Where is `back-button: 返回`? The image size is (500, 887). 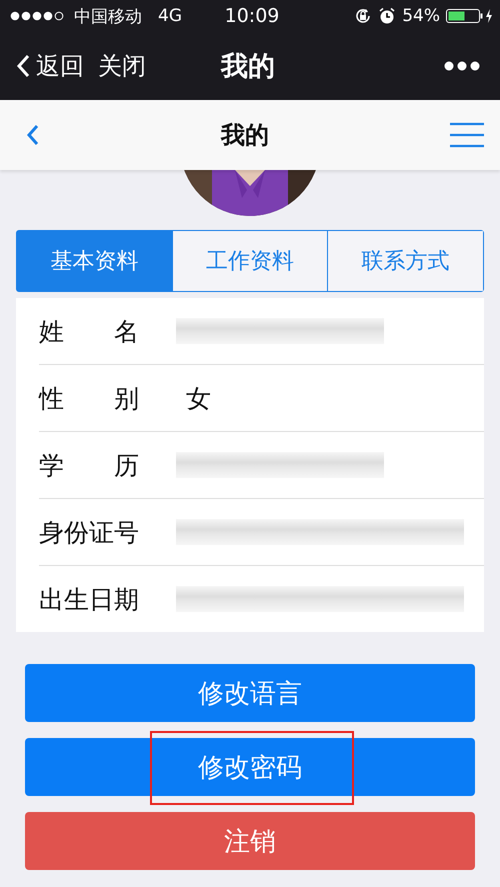
back-button: 返回 is located at coordinates (50, 66).